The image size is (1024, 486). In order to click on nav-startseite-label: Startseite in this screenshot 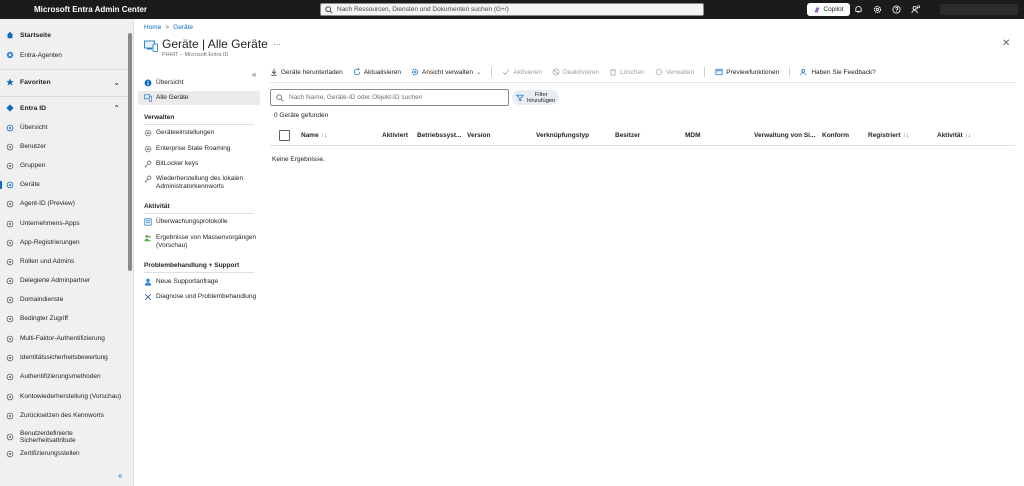, I will do `click(35, 35)`.